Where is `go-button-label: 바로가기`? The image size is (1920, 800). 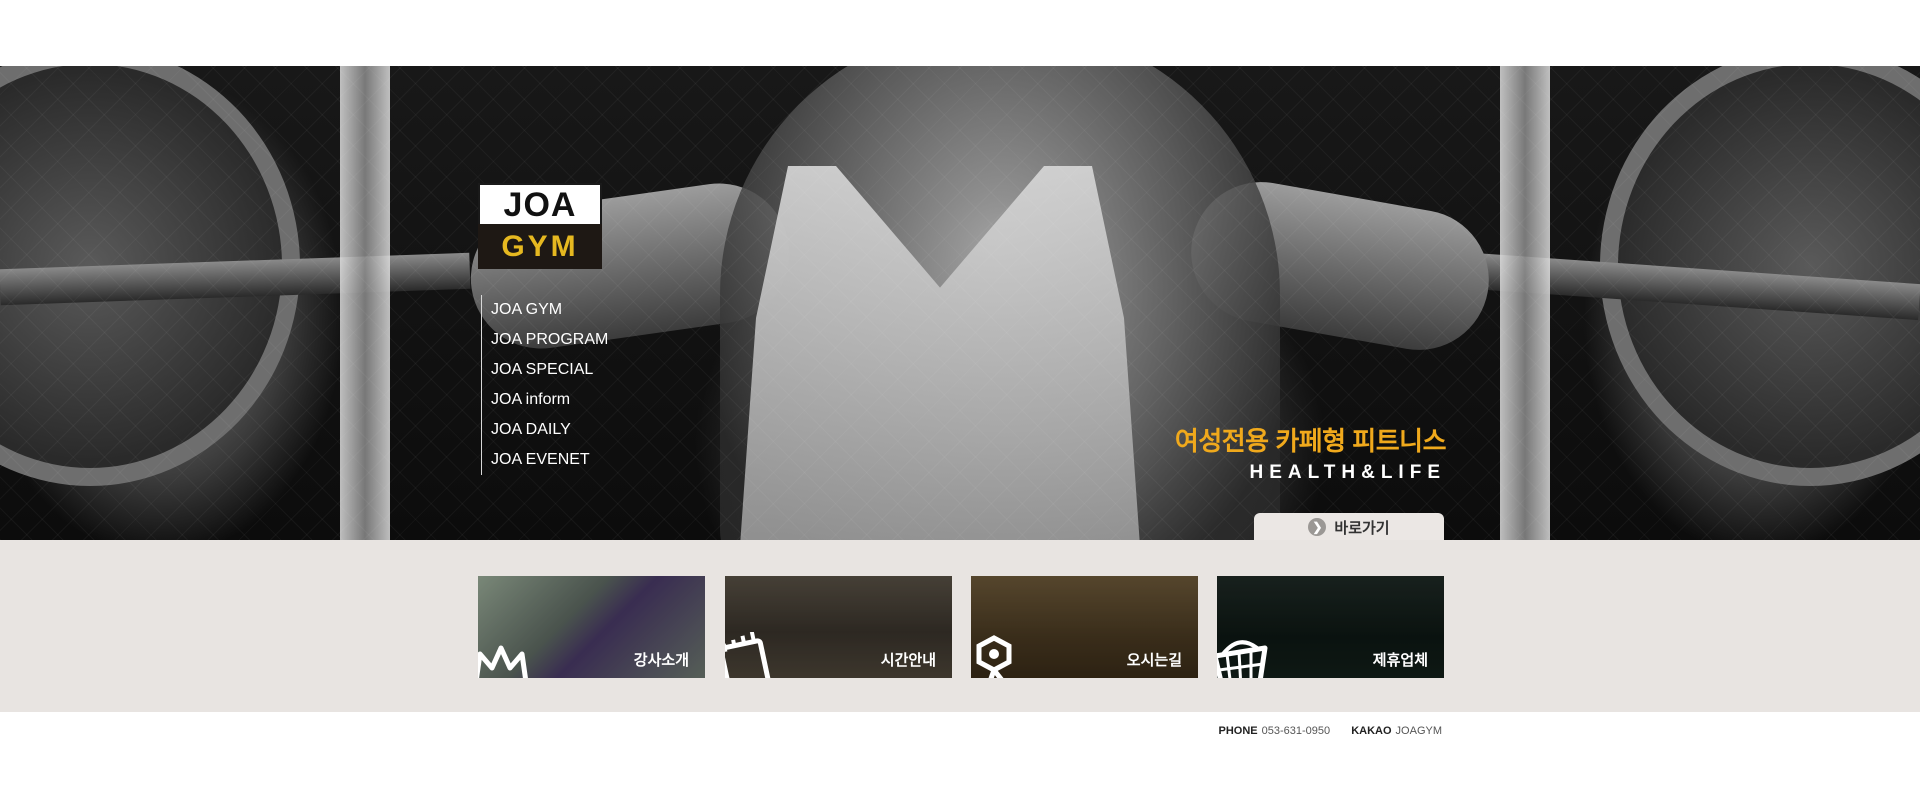
go-button-label: 바로가기 is located at coordinates (1362, 528).